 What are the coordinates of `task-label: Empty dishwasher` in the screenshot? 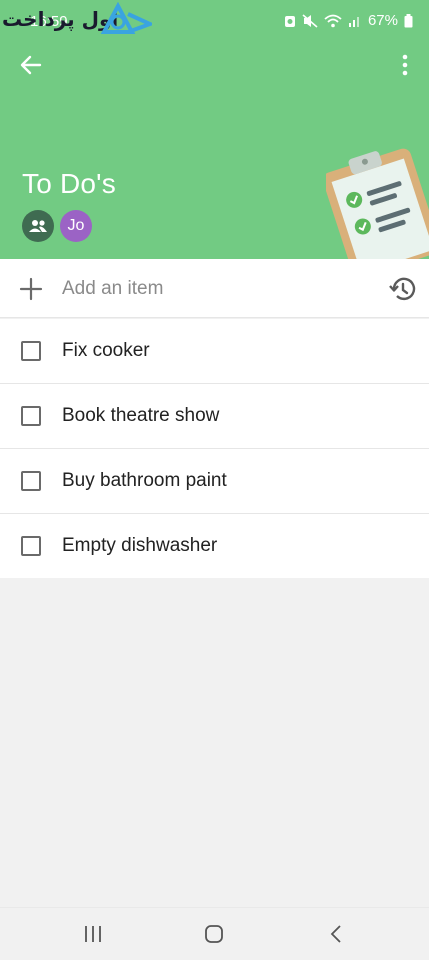 It's located at (140, 545).